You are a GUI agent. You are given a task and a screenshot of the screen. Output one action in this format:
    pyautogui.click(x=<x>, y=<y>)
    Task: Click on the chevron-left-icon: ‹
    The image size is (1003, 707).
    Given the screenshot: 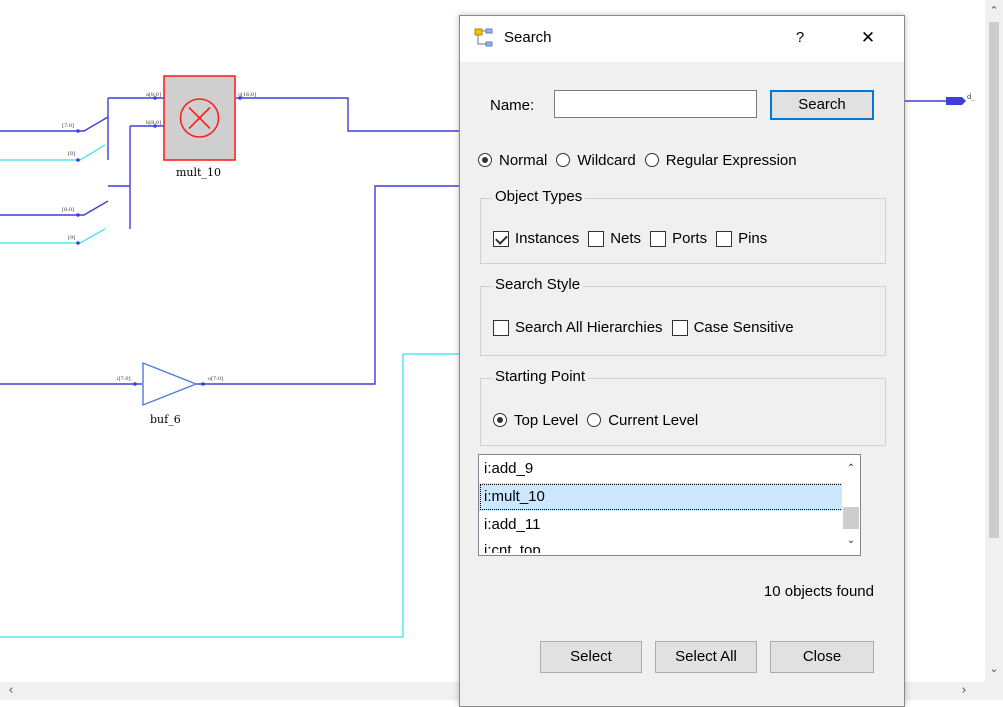 What is the action you would take?
    pyautogui.click(x=11, y=691)
    